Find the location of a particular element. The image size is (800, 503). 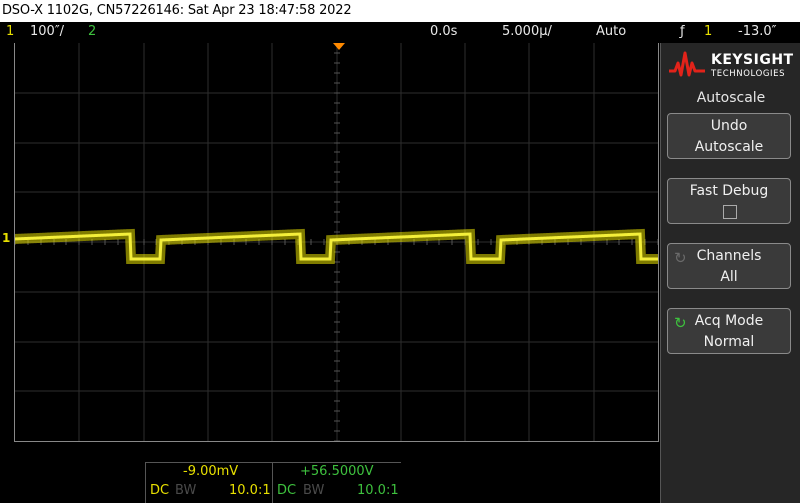

acq-mode-button: ↻ Acq Mode Normal is located at coordinates (729, 331).